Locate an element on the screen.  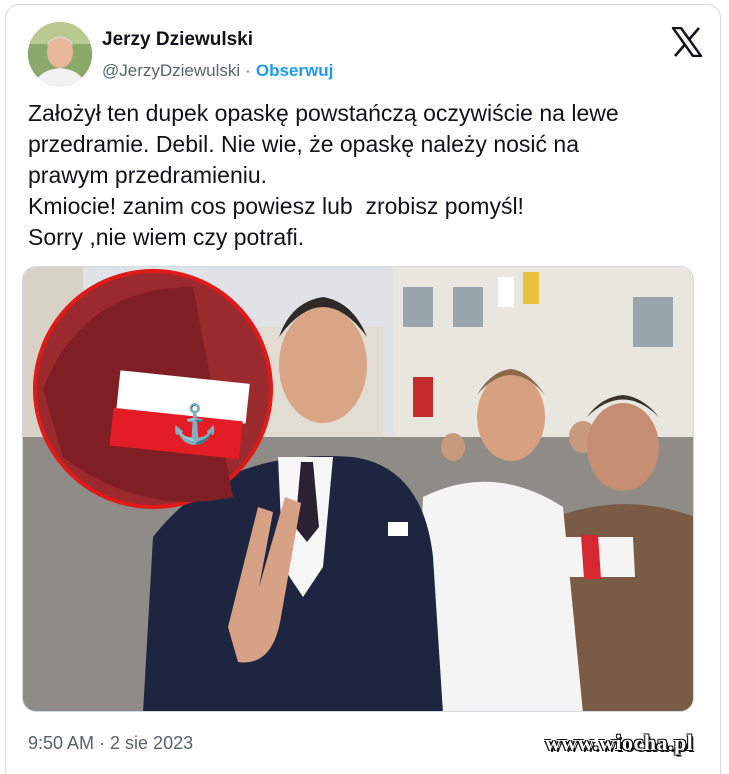
author-handle-row: @JerzyDziewulski · Obserwuj is located at coordinates (217, 71).